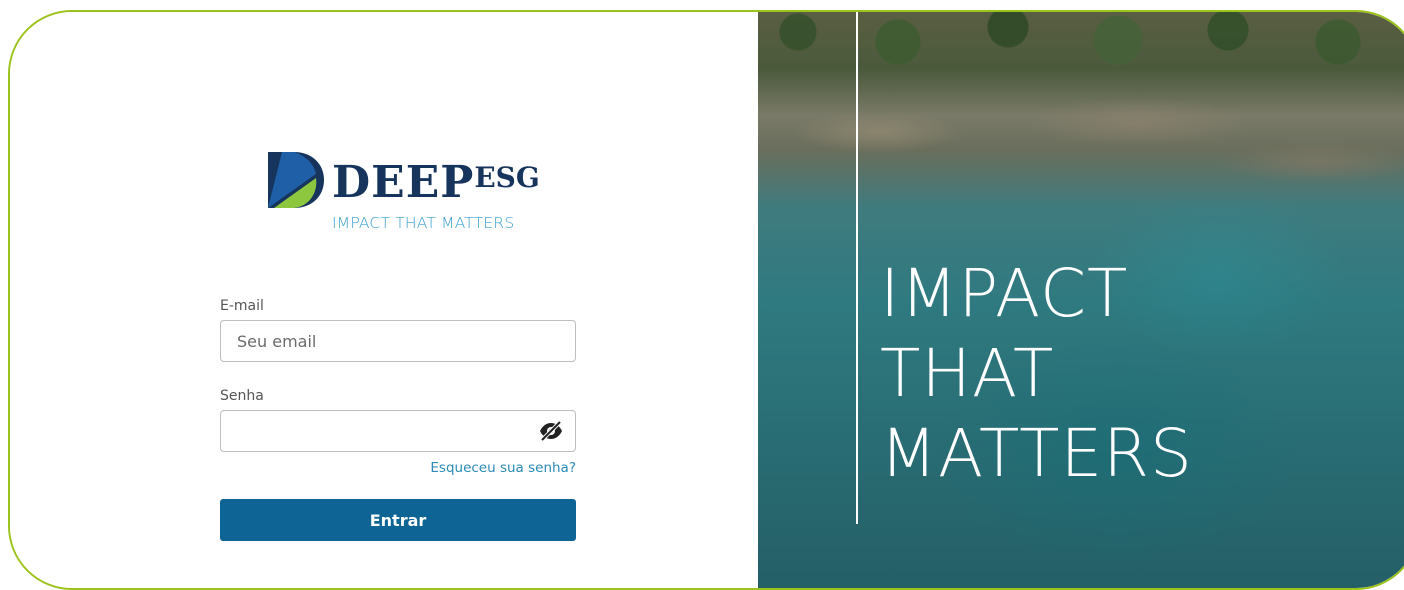 This screenshot has width=1404, height=590. I want to click on hero-headline: IMPACT THAT MATTERS, so click(1036, 374).